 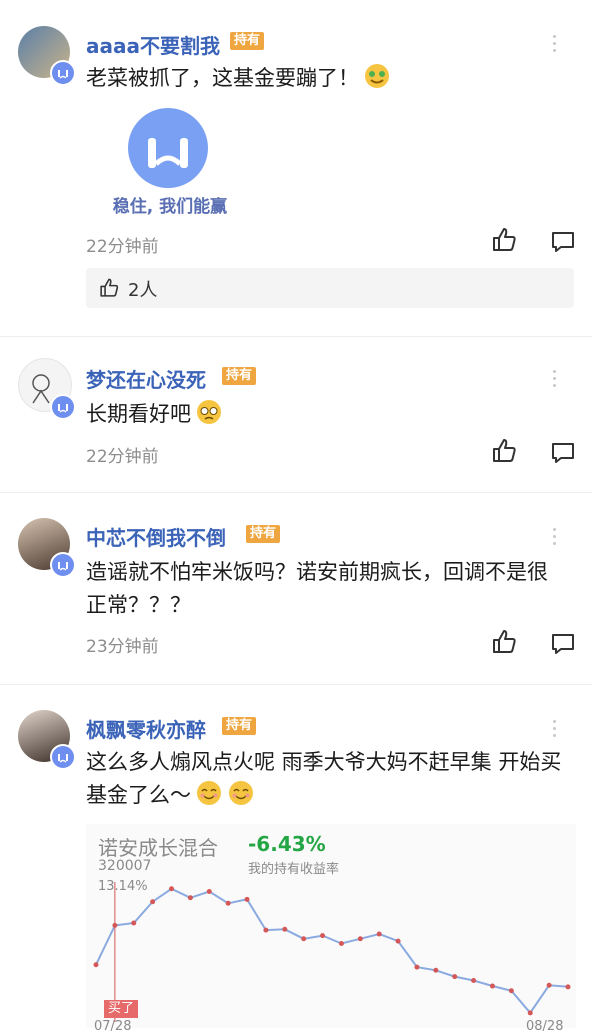 What do you see at coordinates (324, 778) in the screenshot?
I see `comment-text: 这么多人煽风点火呢 雨季大爷大妈不赶早集 开始买基金了么～` at bounding box center [324, 778].